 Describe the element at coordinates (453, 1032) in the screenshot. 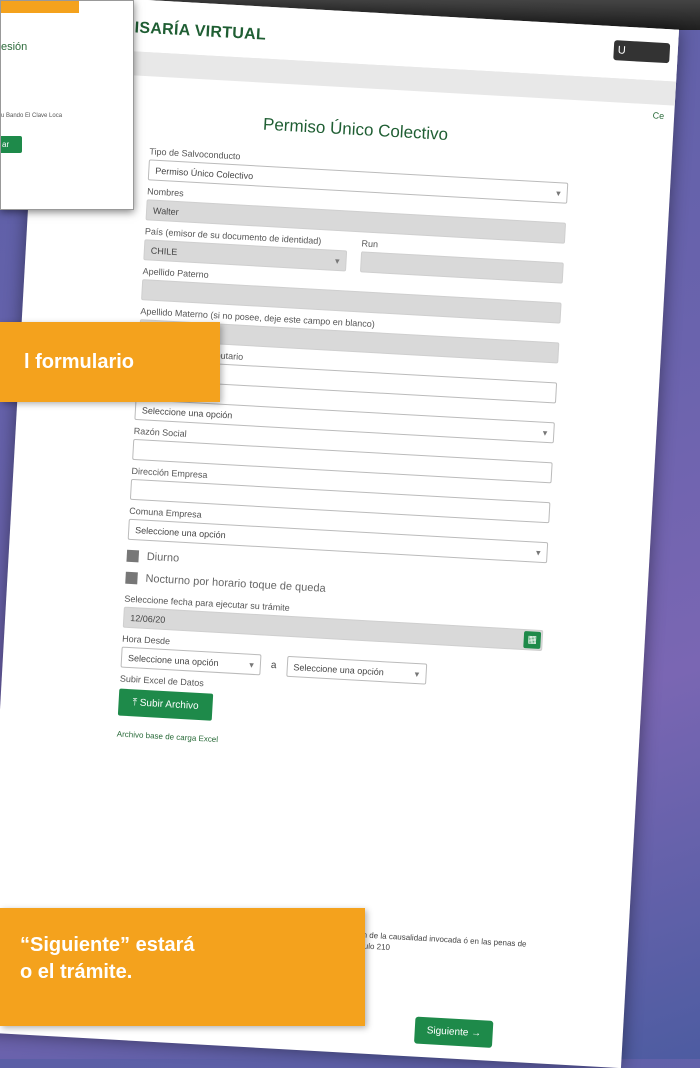

I see `next-button: Siguiente →` at that location.